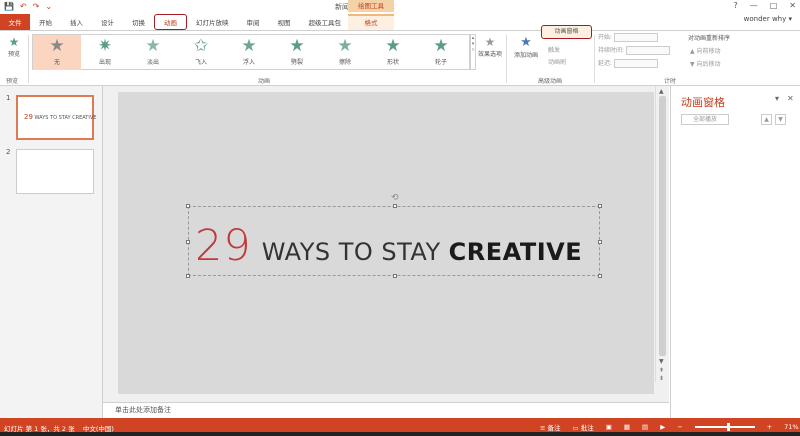  Describe the element at coordinates (400, 21) in the screenshot. I see `ribbon-tabs: 文件 开始 插入 设计 切换 动画 幻灯片放映 审阅 视图 超级工具包` at that location.